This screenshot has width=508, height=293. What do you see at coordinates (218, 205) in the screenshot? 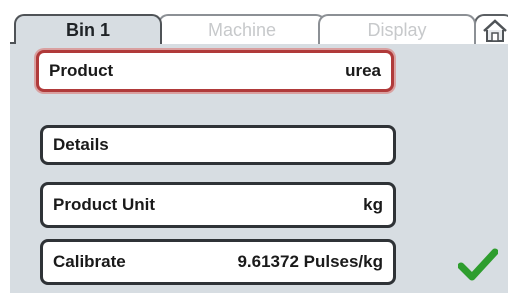
I see `product-unit-row: Product Unit kg` at bounding box center [218, 205].